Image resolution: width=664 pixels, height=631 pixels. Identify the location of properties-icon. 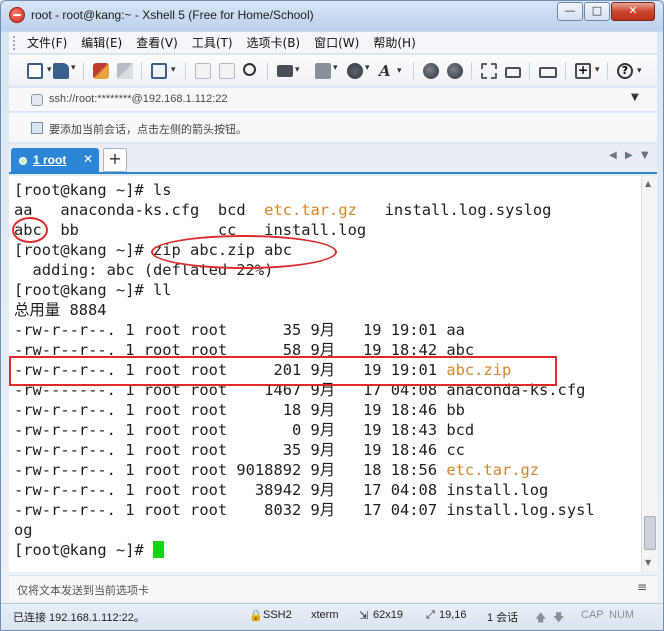
(163, 71).